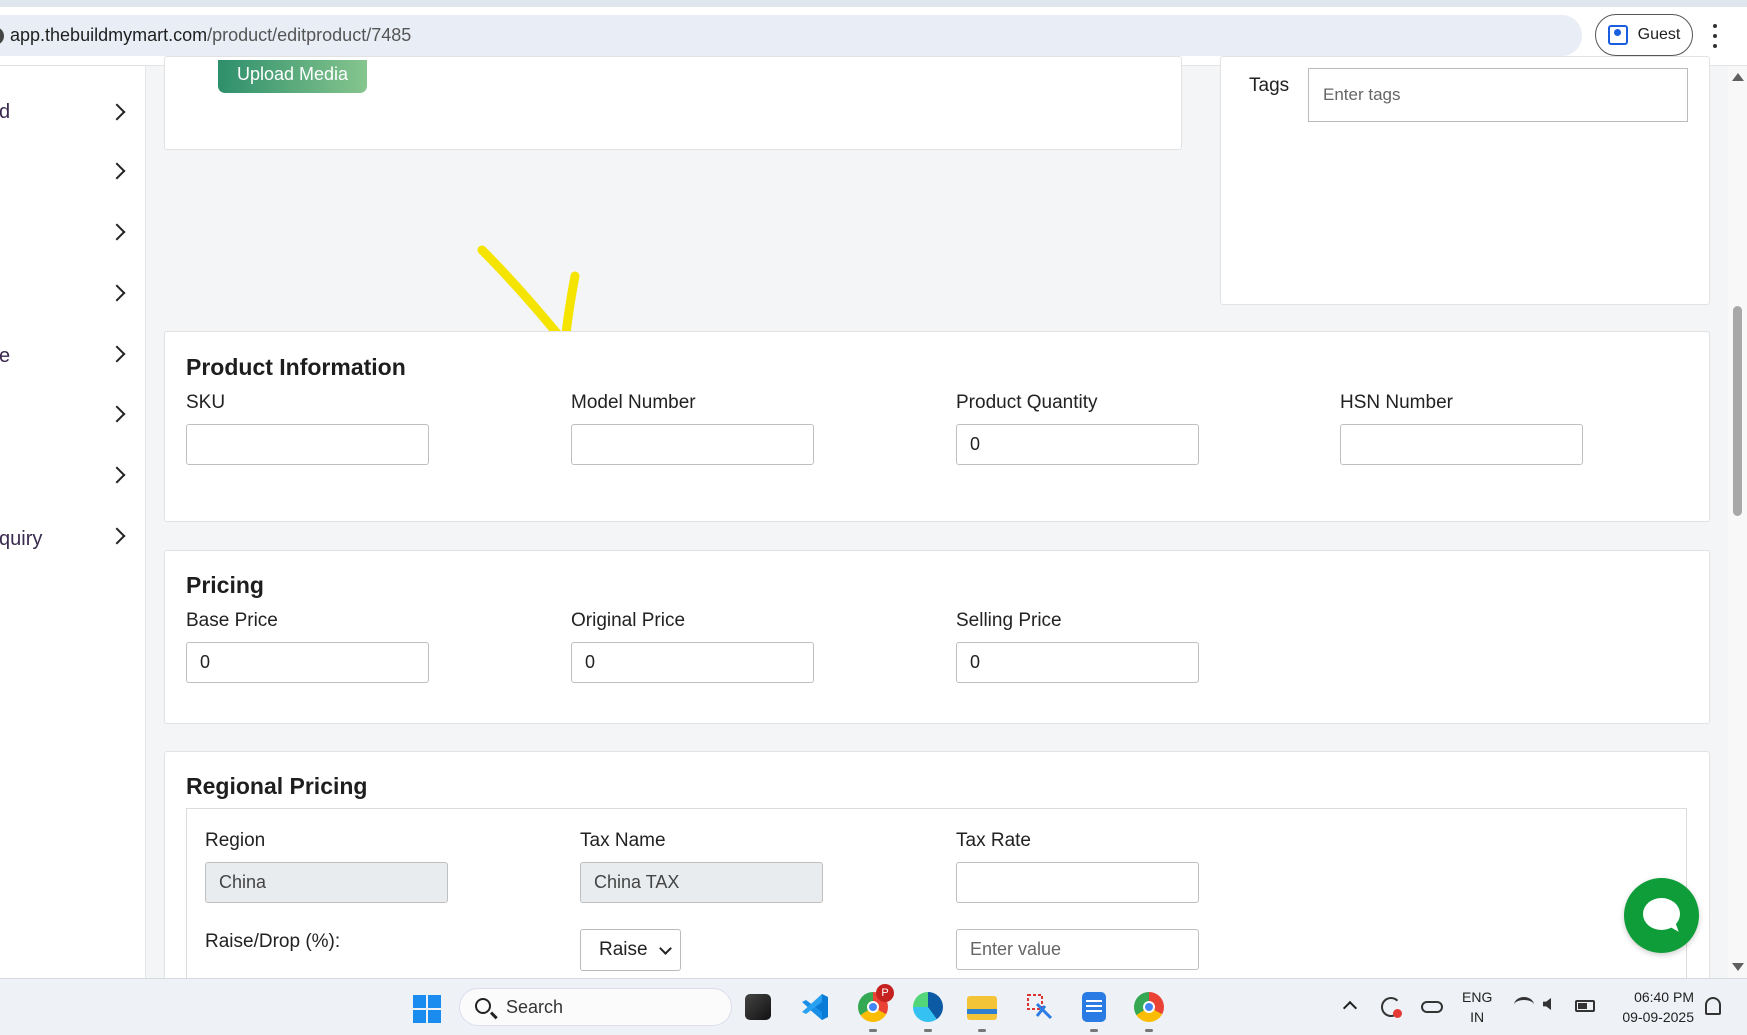 The width and height of the screenshot is (1747, 1035). Describe the element at coordinates (633, 402) in the screenshot. I see `model-number-label: Model Number` at that location.